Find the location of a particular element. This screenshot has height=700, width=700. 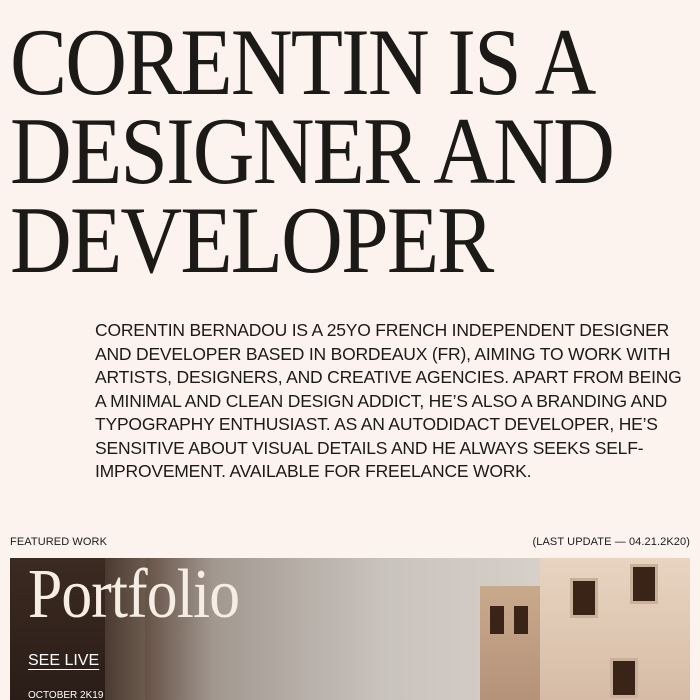

card-title: Portfolio is located at coordinates (134, 595).